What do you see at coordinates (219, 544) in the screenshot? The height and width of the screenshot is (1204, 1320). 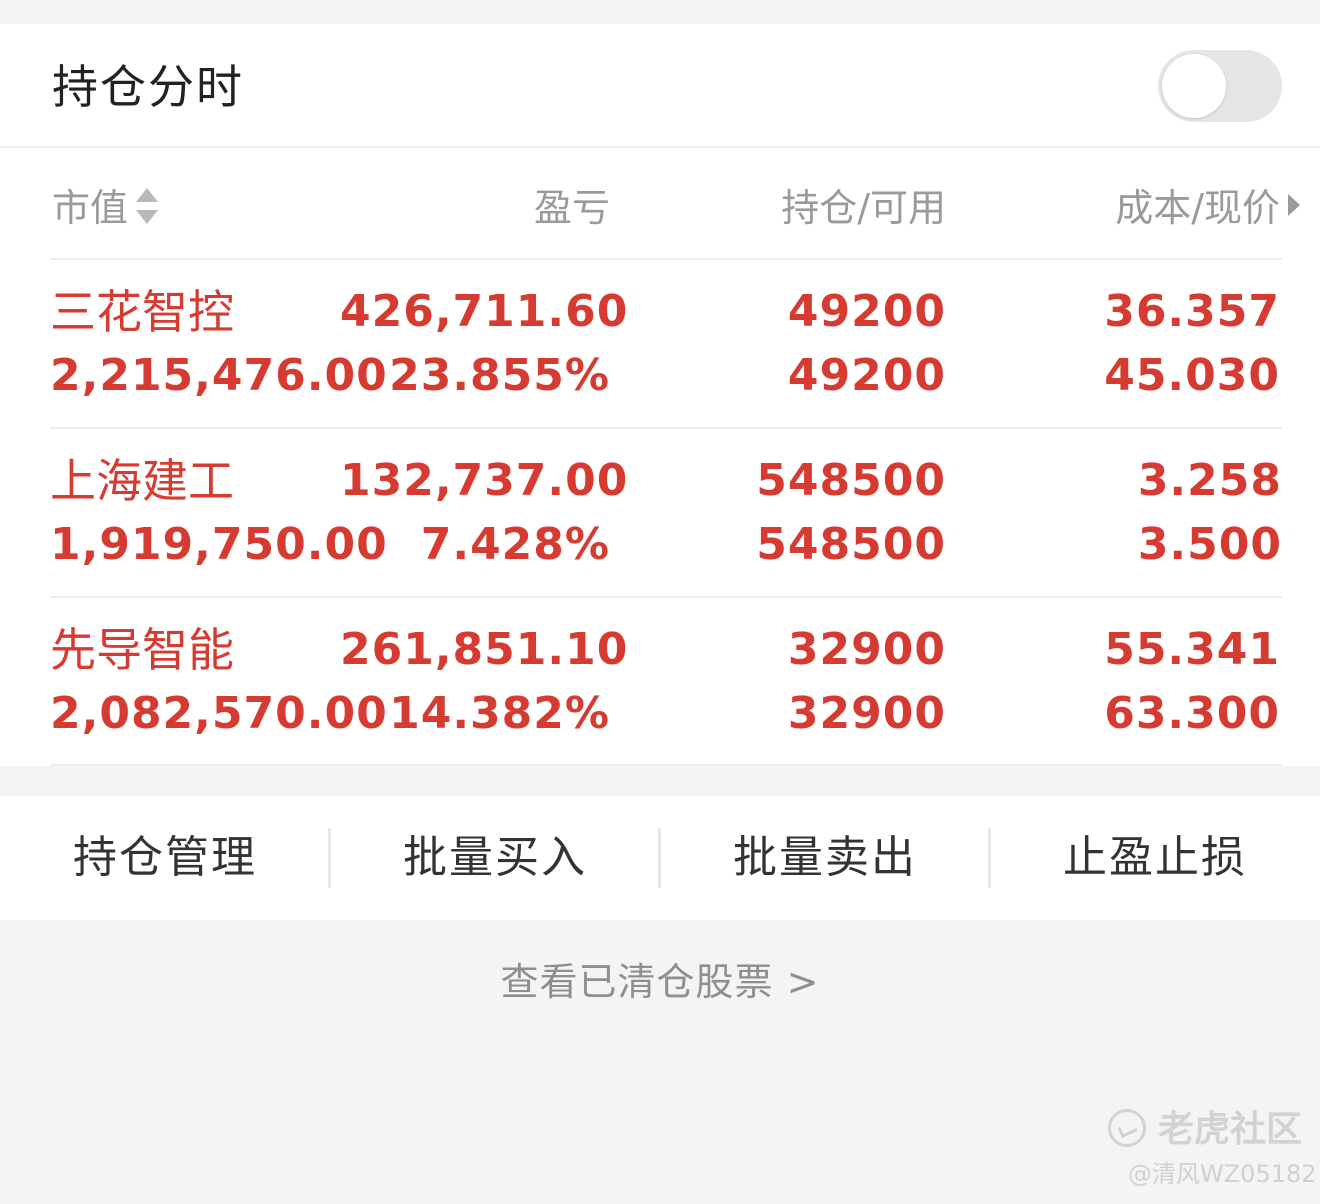 I see `market-value: 1,919,750.00` at bounding box center [219, 544].